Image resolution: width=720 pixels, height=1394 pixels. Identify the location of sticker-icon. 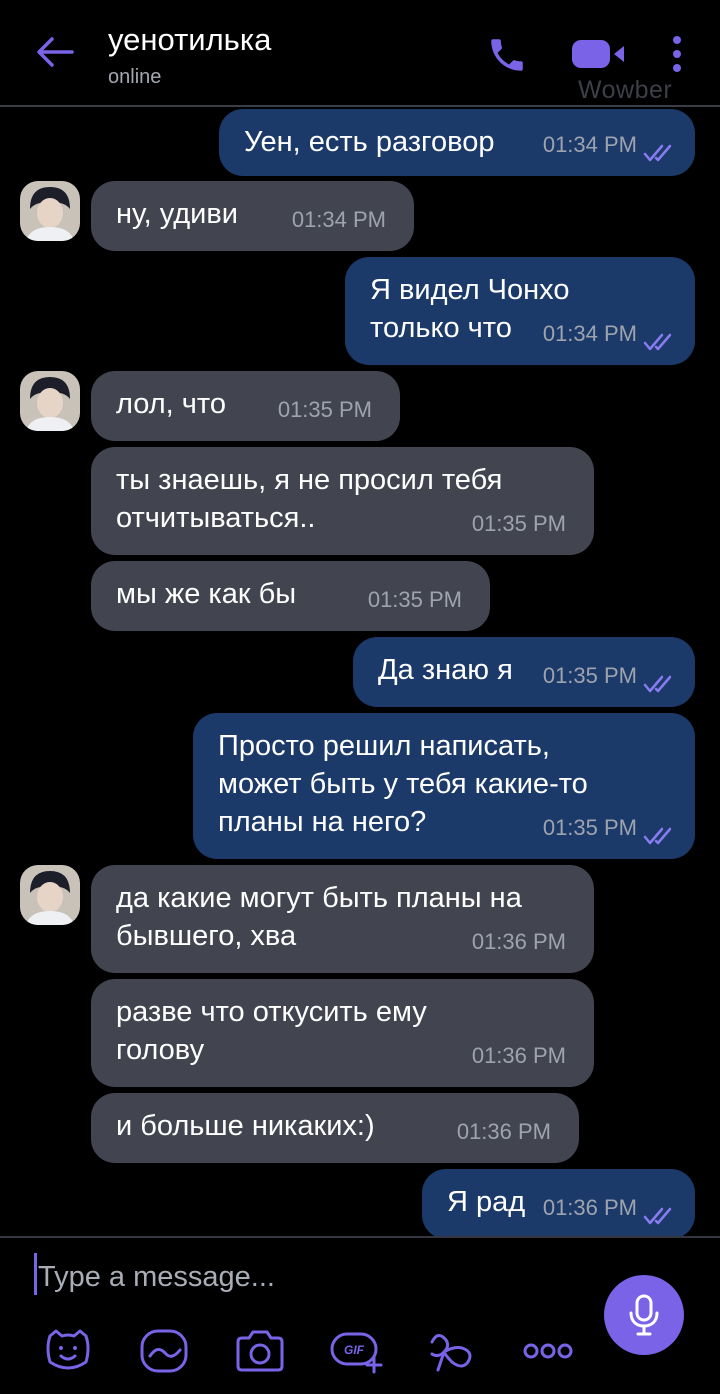
(68, 1351).